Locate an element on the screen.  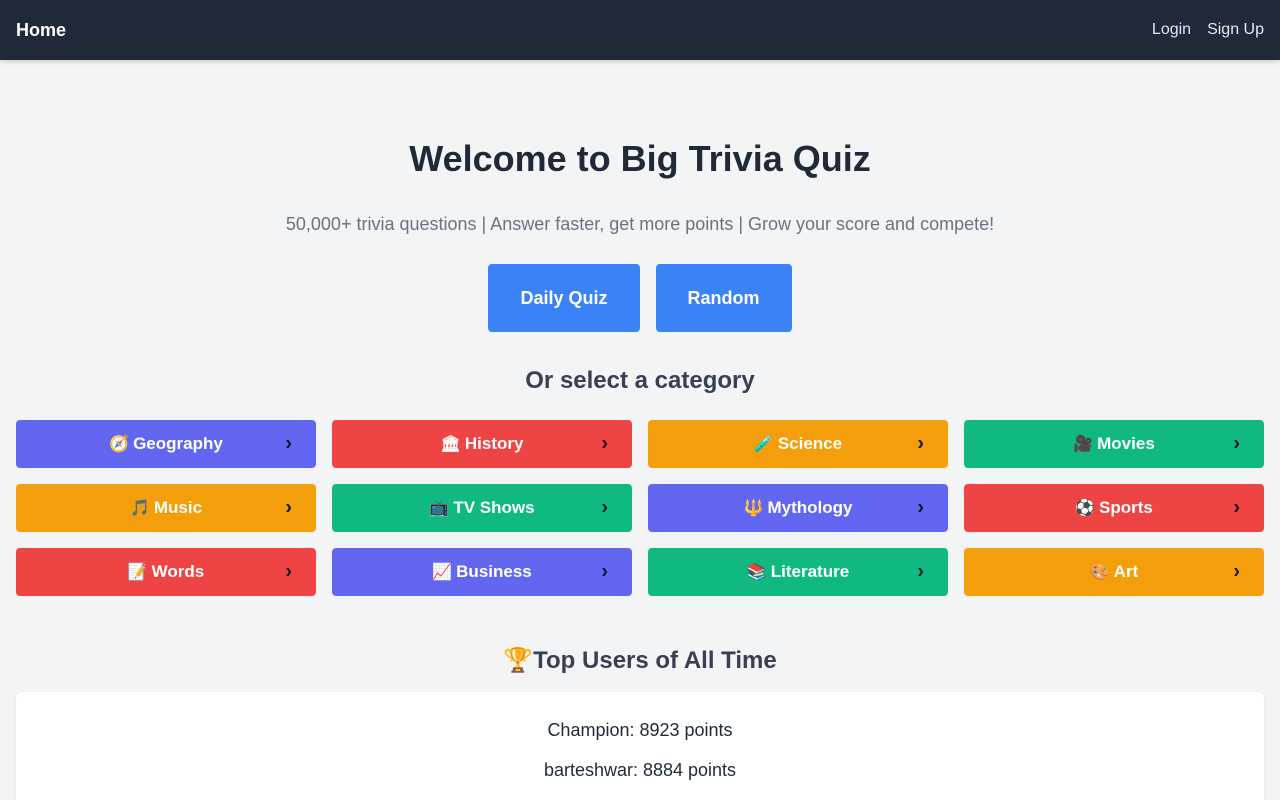
category-label: Words is located at coordinates (178, 571).